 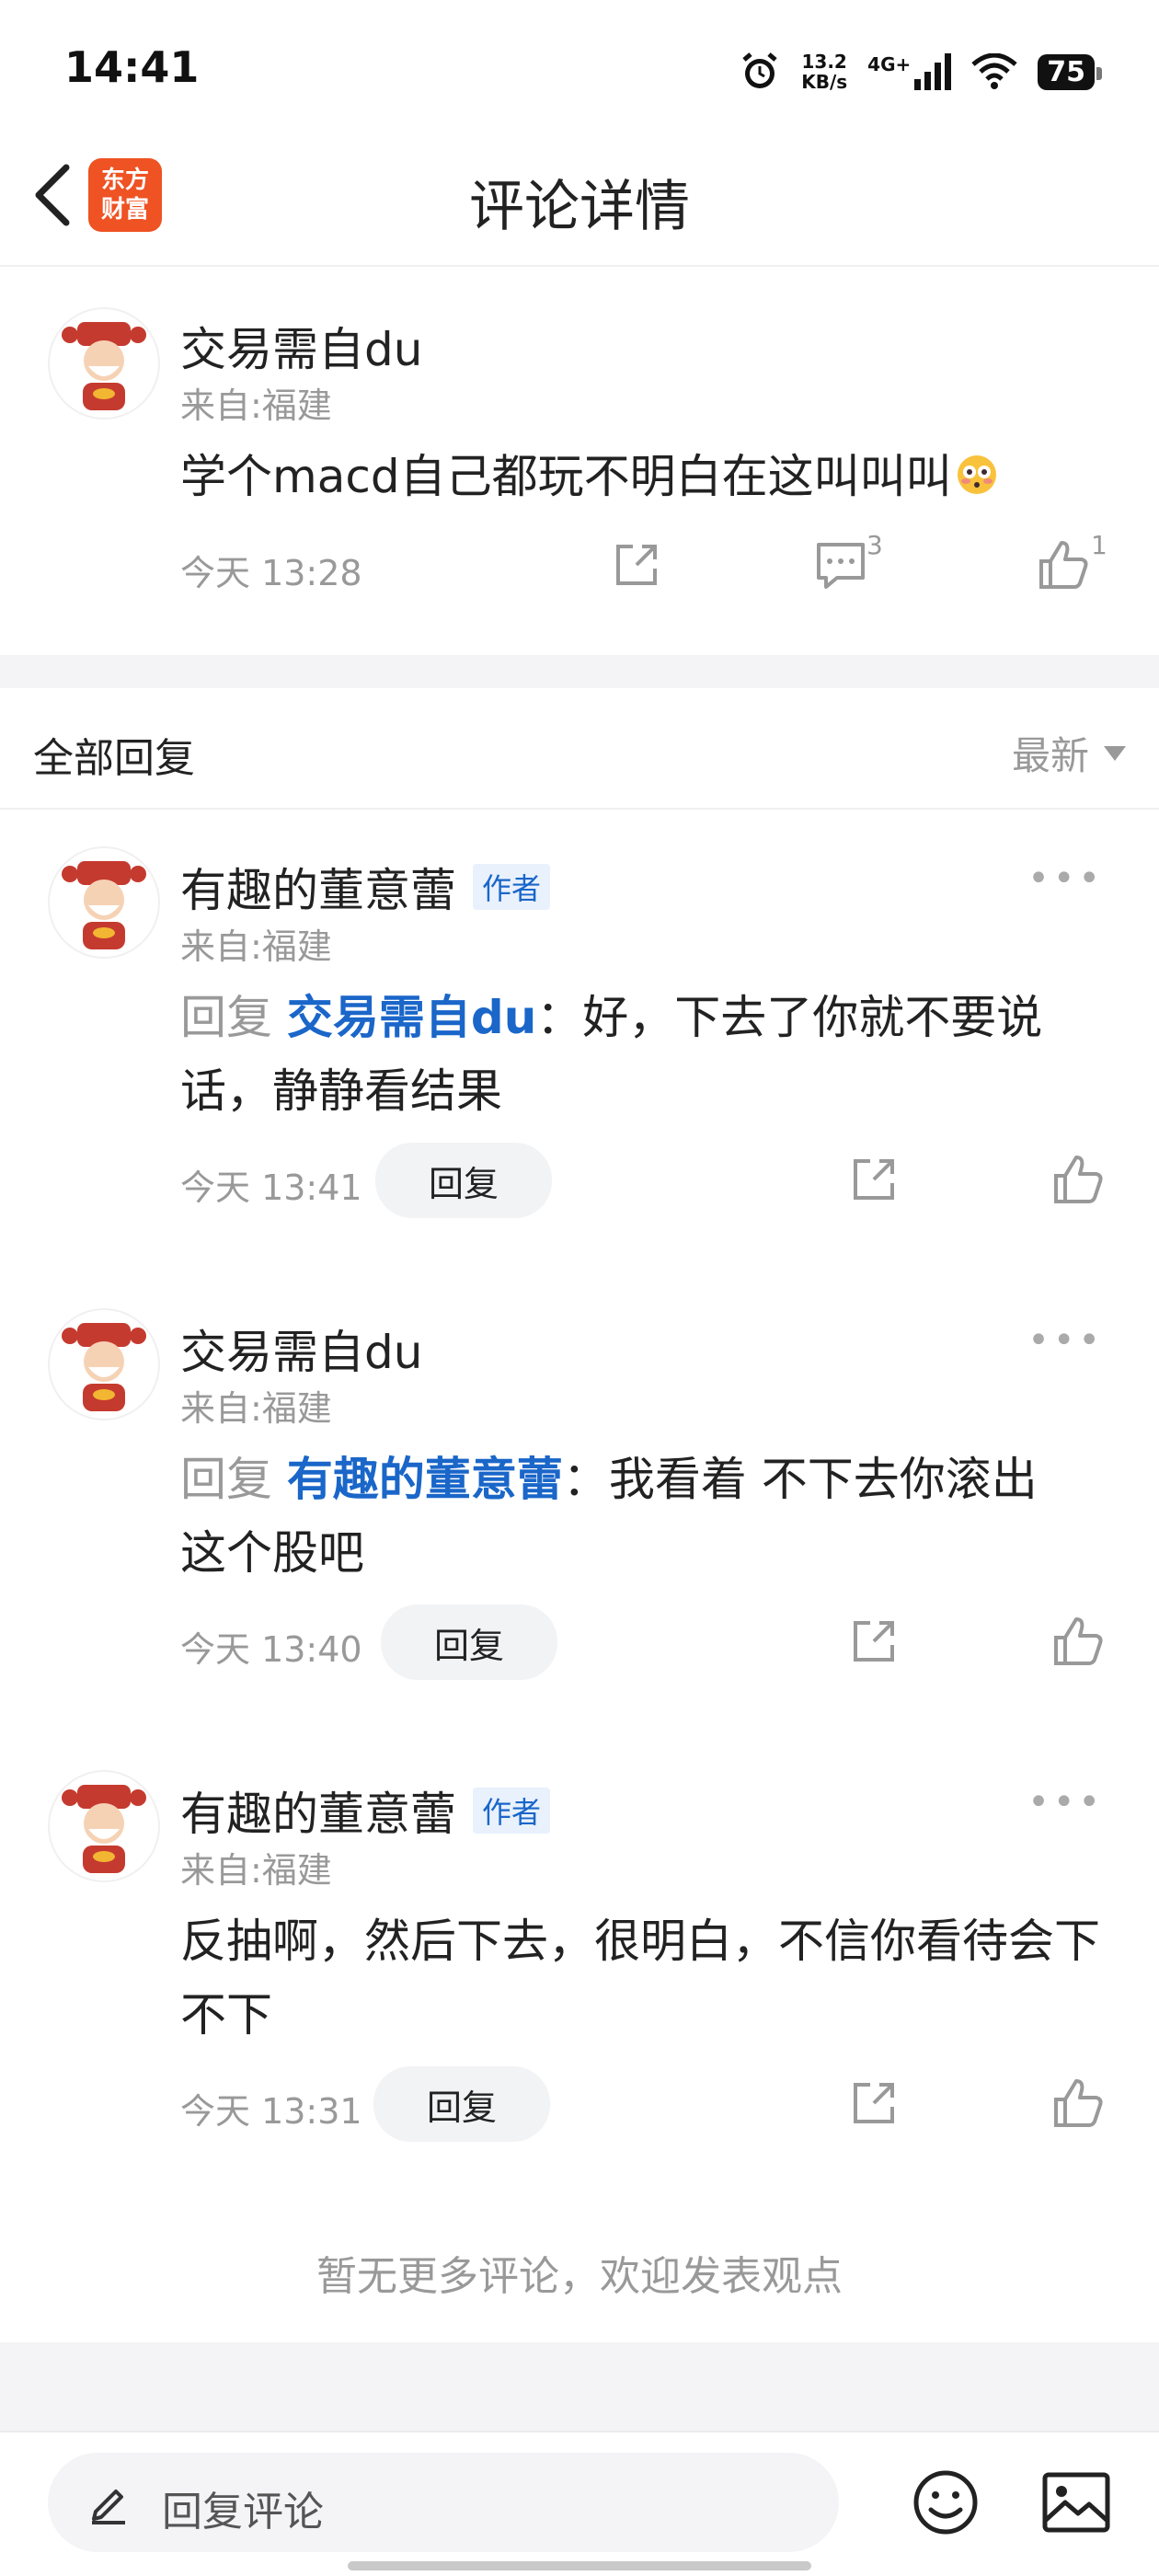 What do you see at coordinates (114, 758) in the screenshot?
I see `all-replies-title: 全部回复` at bounding box center [114, 758].